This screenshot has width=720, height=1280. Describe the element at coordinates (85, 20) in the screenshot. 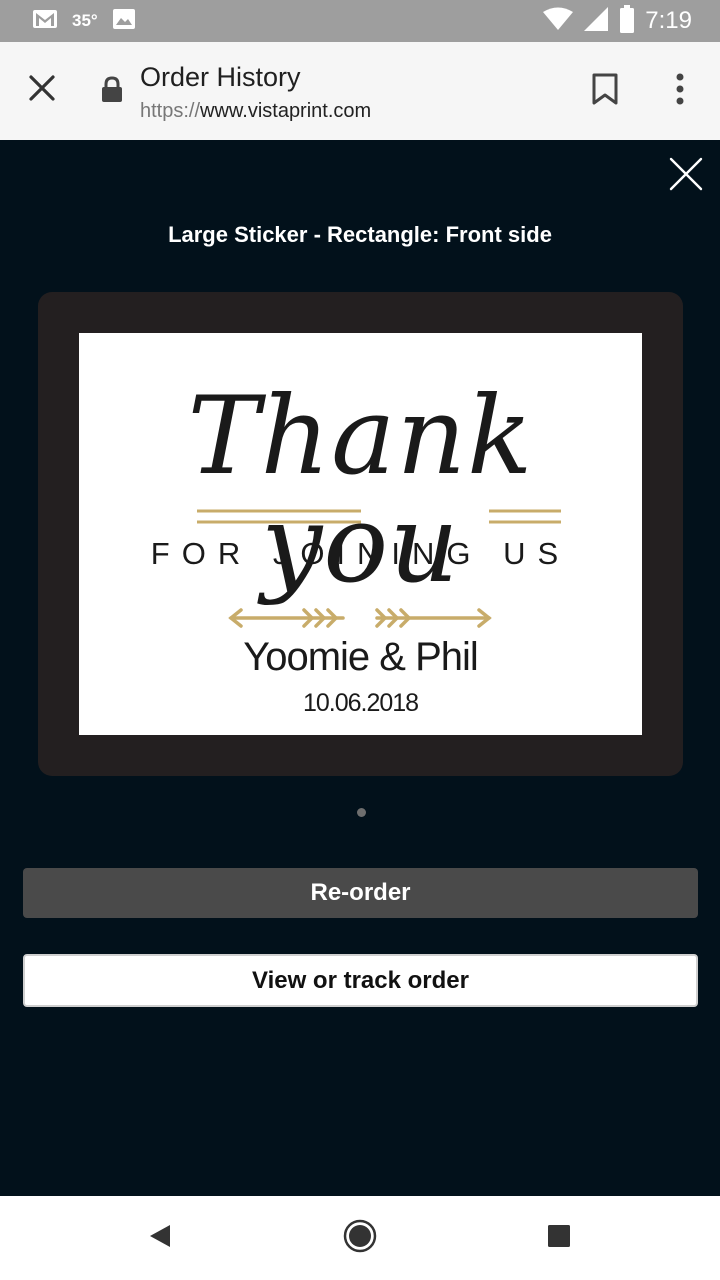

I see `temperature-label: 35°` at that location.